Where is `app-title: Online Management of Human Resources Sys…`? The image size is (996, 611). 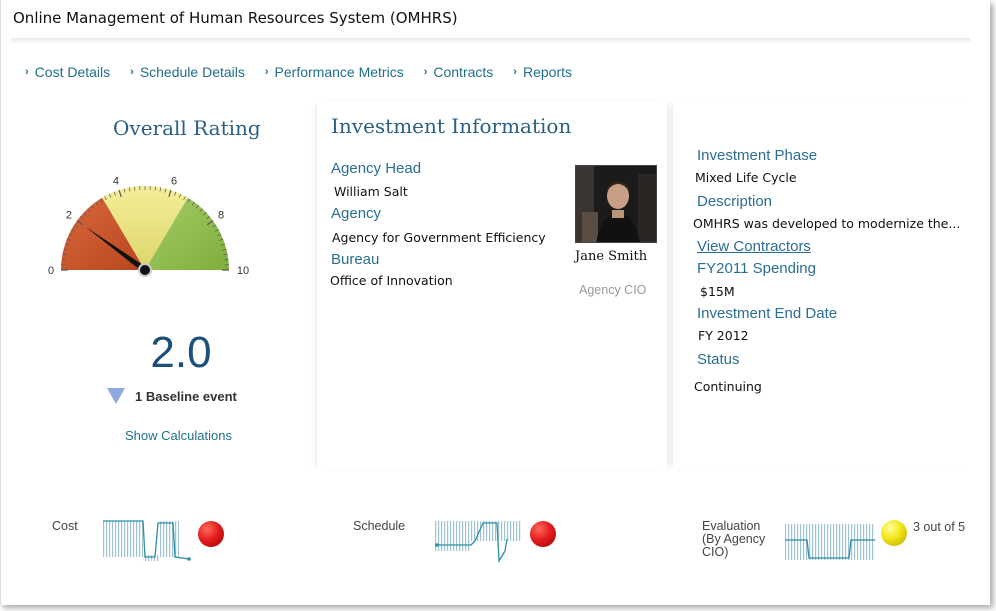 app-title: Online Management of Human Resources Sys… is located at coordinates (235, 18).